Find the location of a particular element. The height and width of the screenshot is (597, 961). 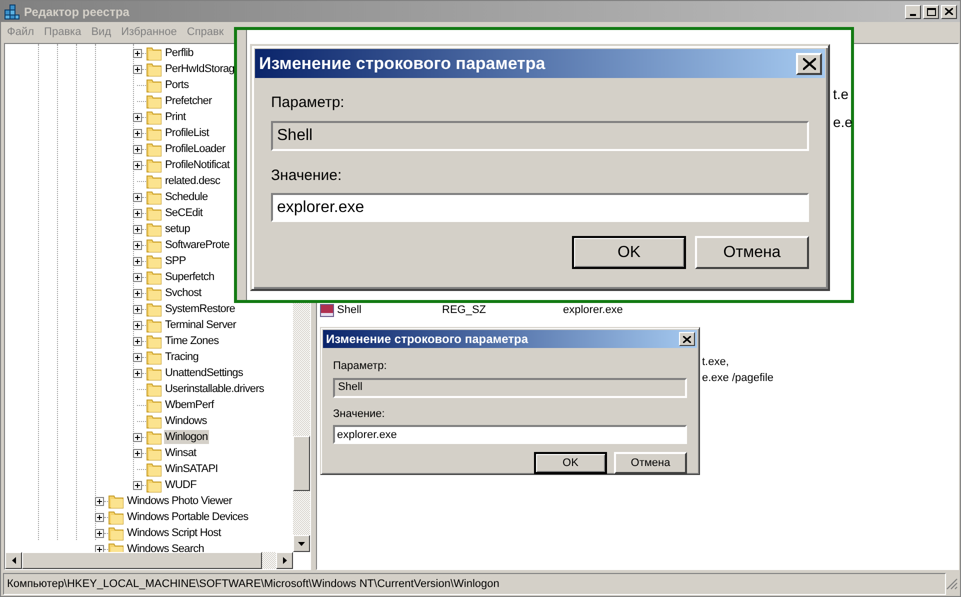

value-data-fragment: t.exe, is located at coordinates (715, 362).